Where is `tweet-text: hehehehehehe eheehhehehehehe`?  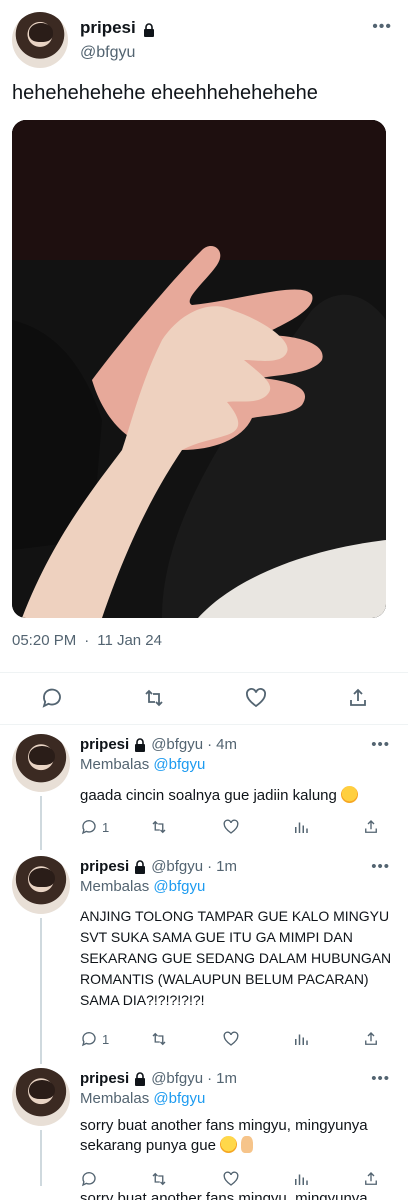 tweet-text: hehehehehehe eheehhehehehehe is located at coordinates (165, 93).